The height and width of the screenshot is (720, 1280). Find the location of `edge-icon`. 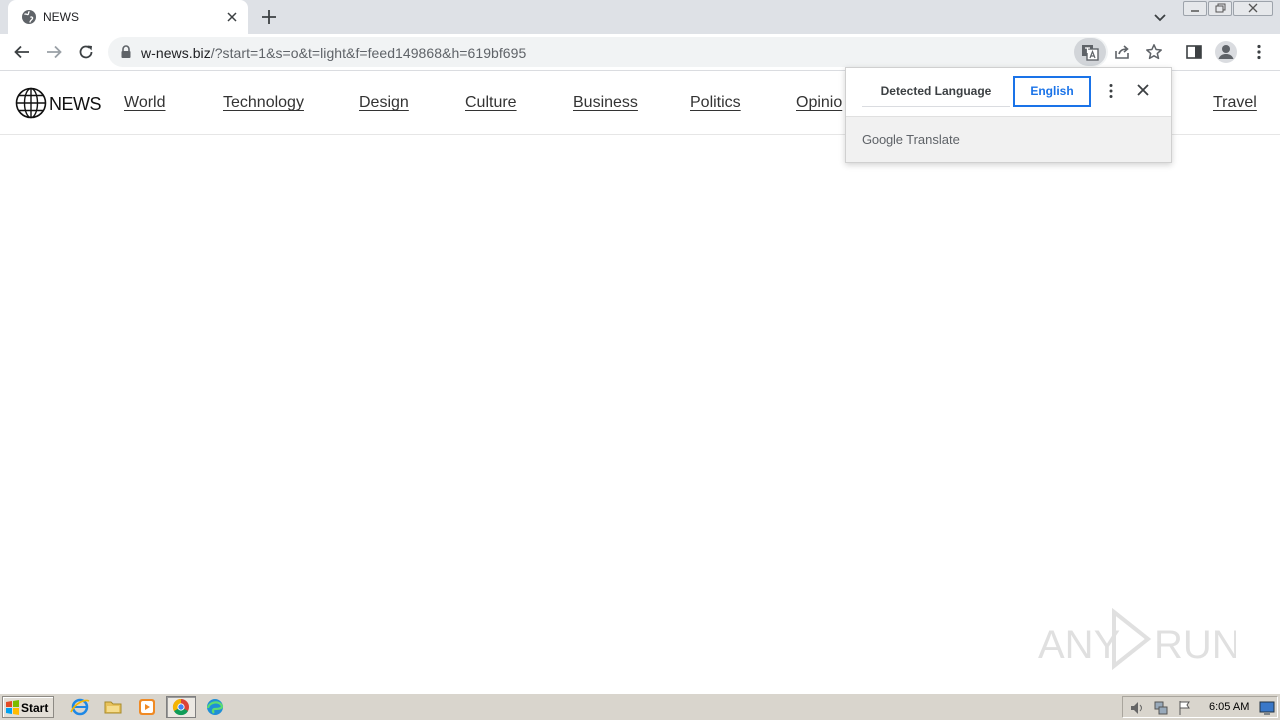

edge-icon is located at coordinates (215, 707).